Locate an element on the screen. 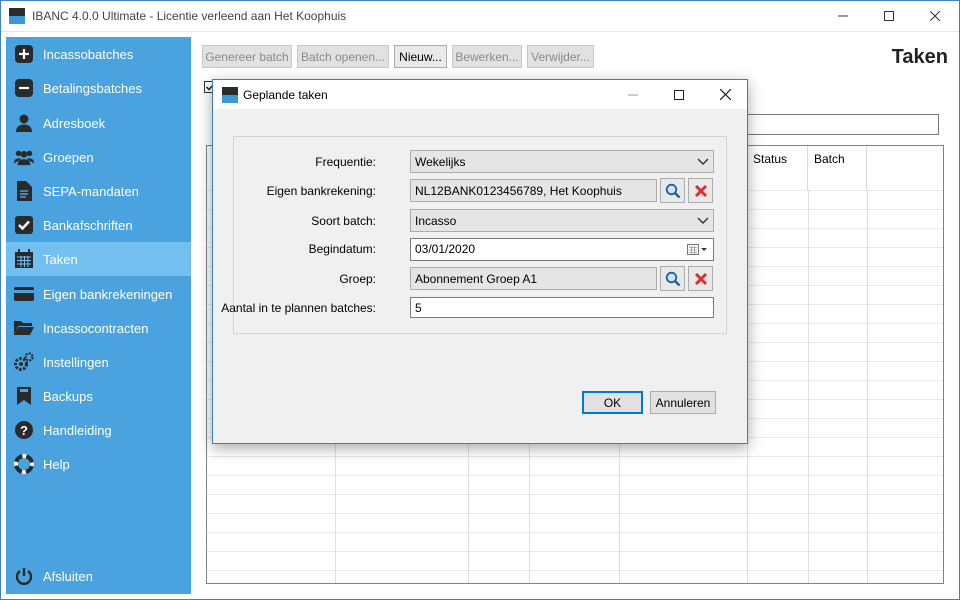 The image size is (960, 600). group-icon is located at coordinates (24, 157).